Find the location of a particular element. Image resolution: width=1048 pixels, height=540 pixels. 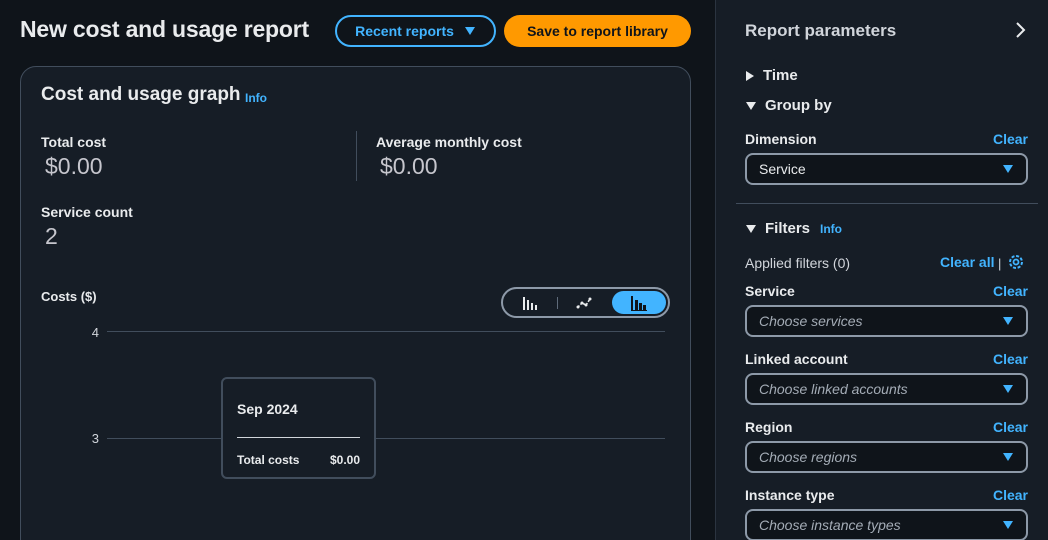

y-tick-label: 4 is located at coordinates (95, 332).